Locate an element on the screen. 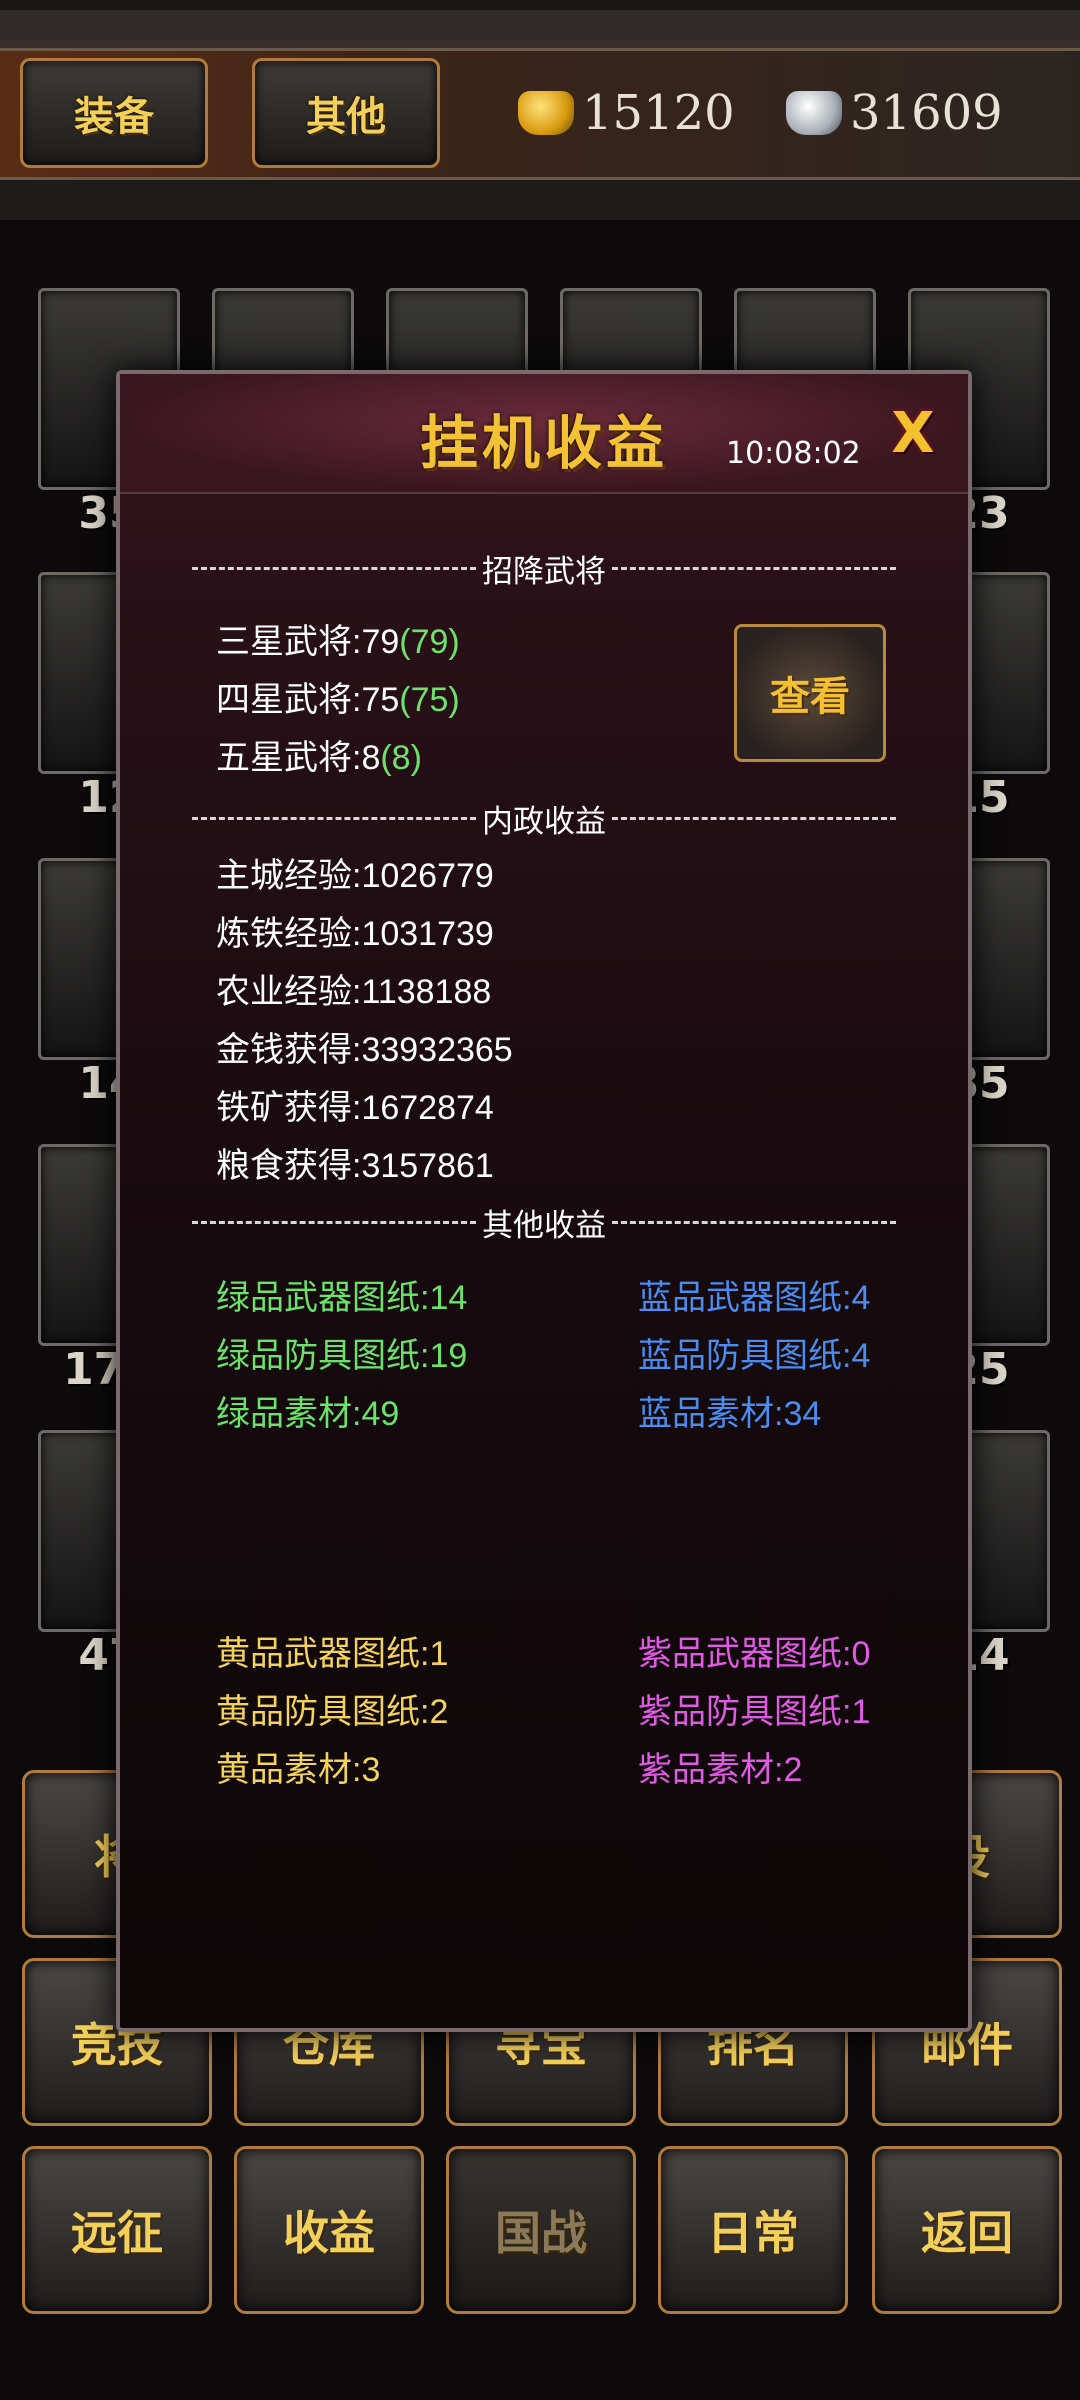 Image resolution: width=1080 pixels, height=2400 pixels. section-divider-domestic: 内政收益 is located at coordinates (544, 819).